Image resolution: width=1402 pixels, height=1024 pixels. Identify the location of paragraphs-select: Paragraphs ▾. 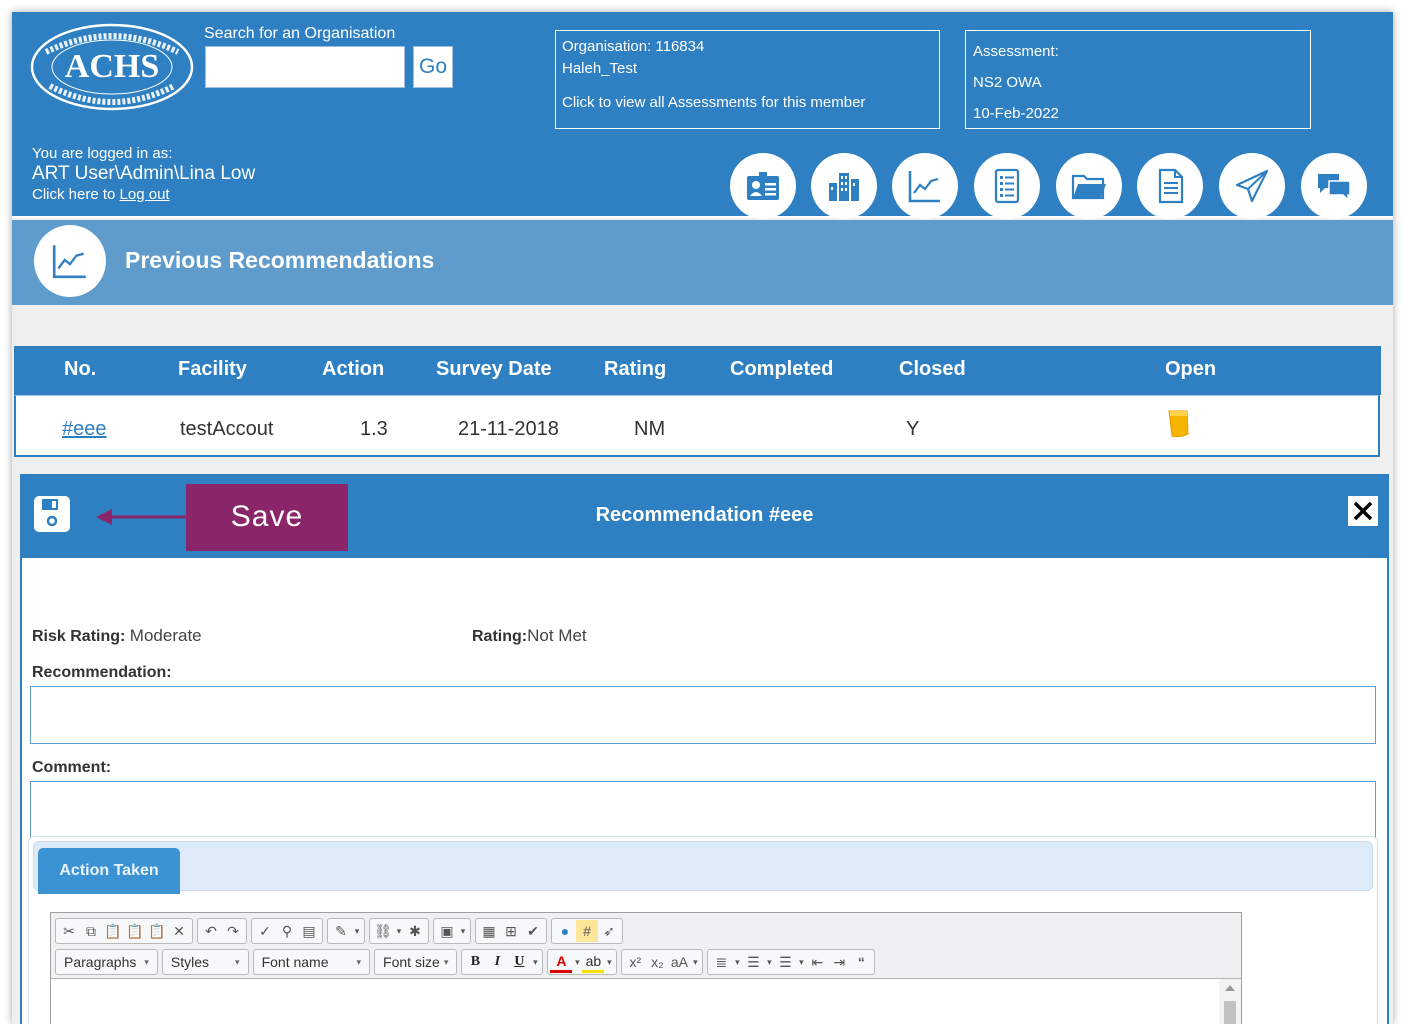
(106, 962).